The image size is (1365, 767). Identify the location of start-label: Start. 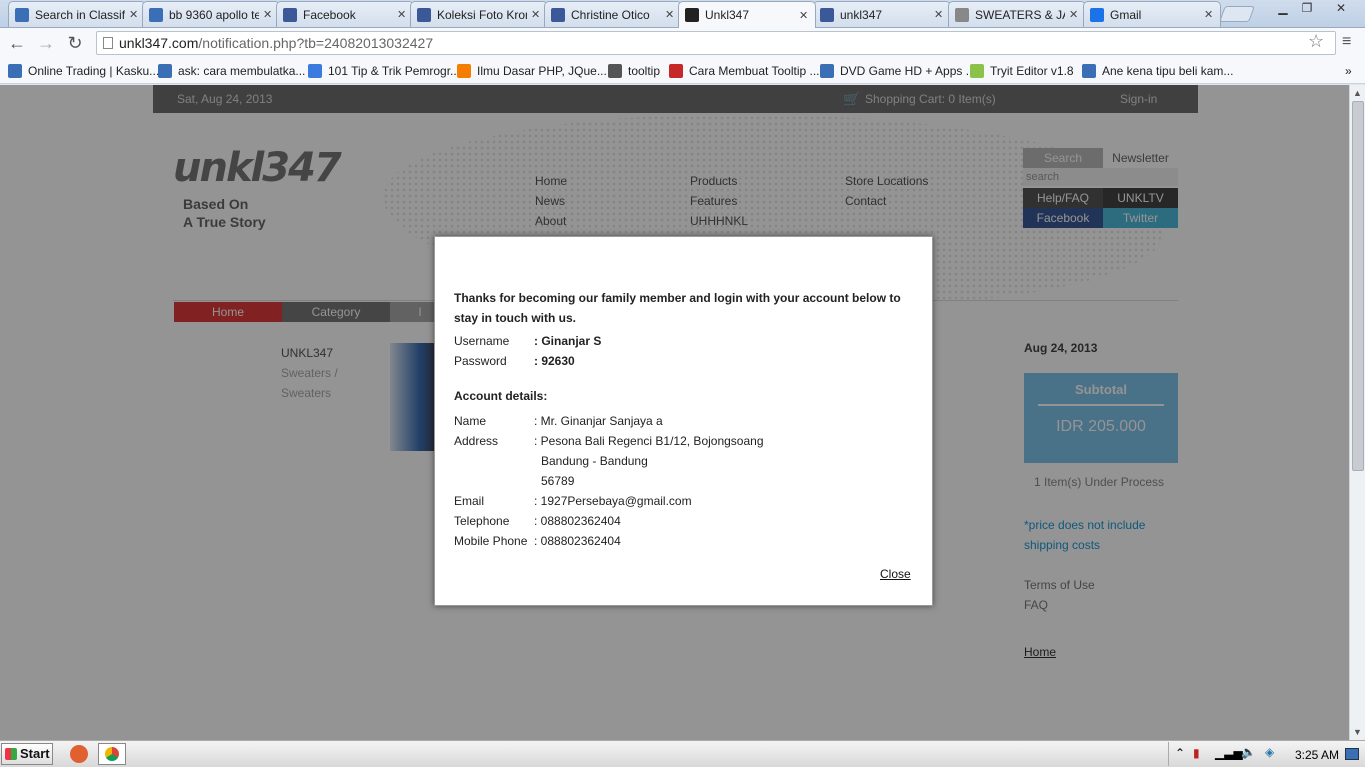
(35, 753).